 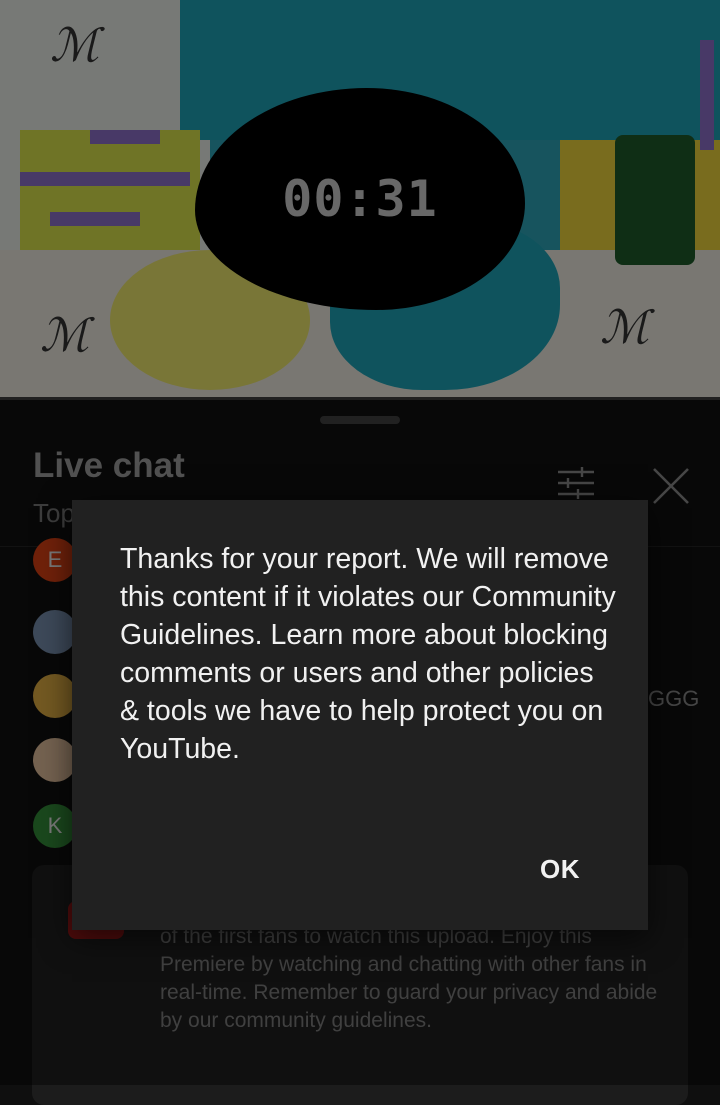 I want to click on ok-button: OK, so click(x=560, y=869).